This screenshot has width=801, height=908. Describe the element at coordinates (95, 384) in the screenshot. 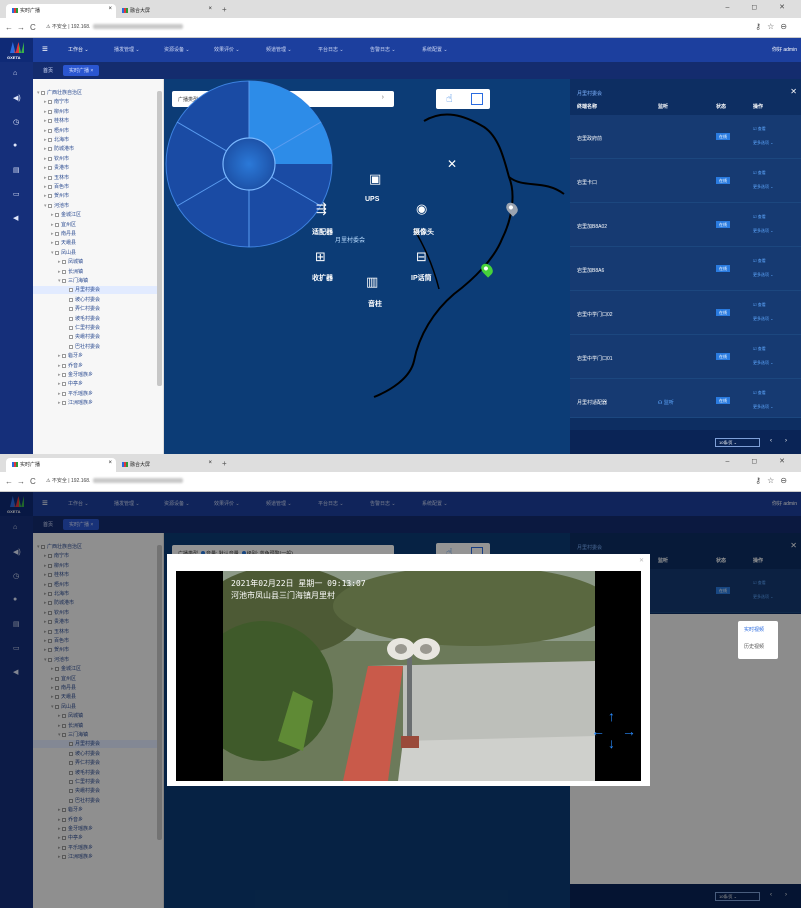

I see `tree-node: ▸ 中亭乡` at that location.